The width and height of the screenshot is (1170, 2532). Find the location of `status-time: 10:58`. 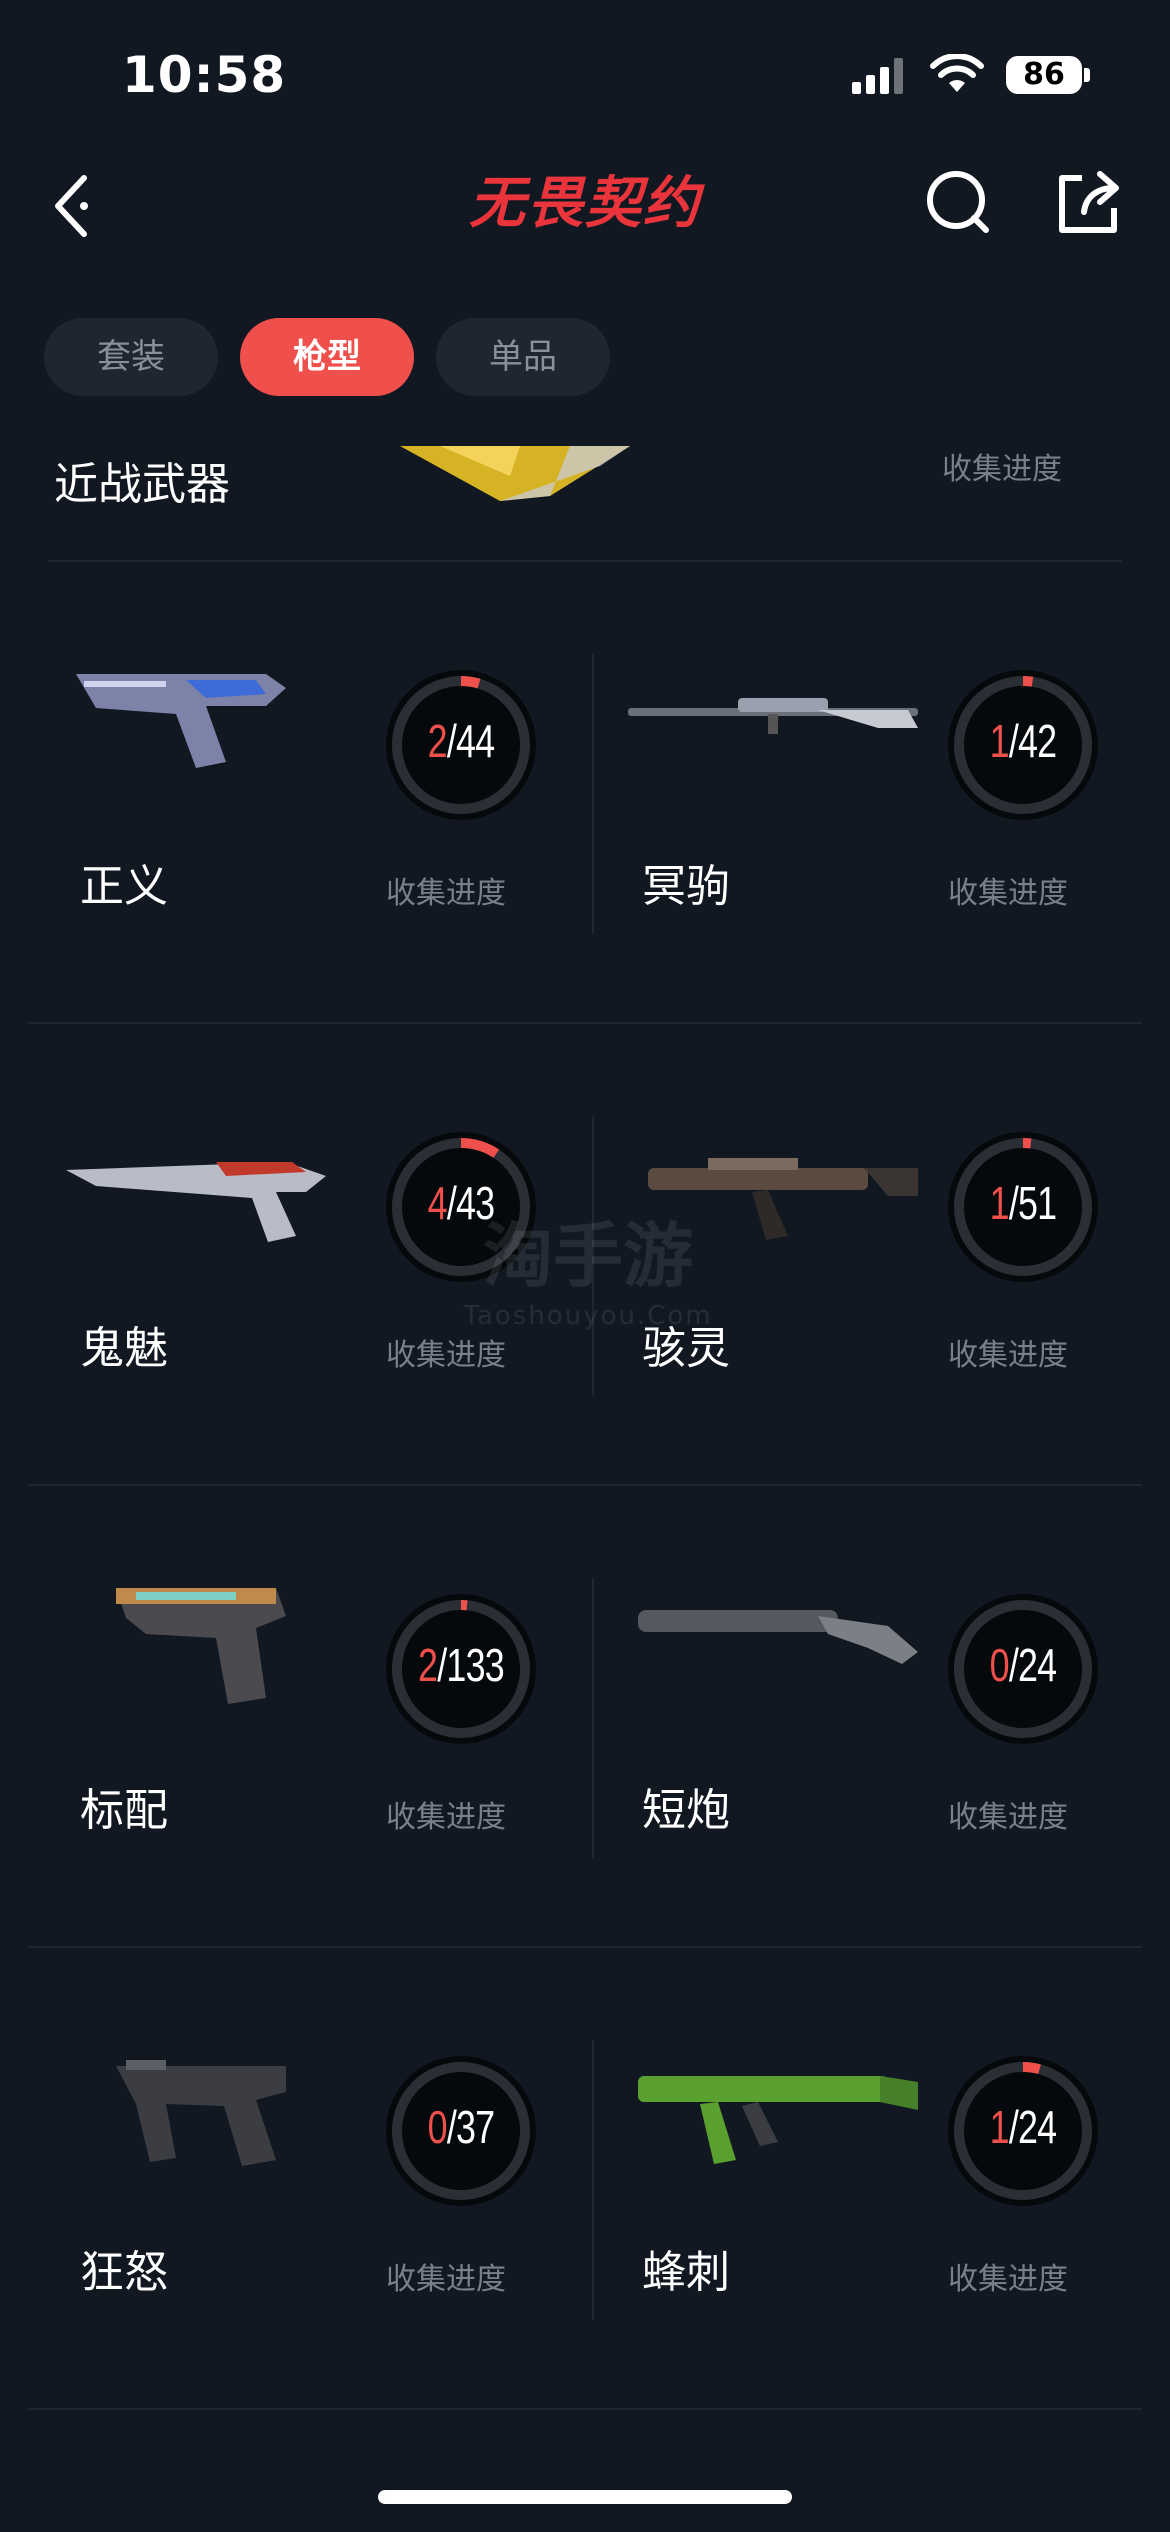

status-time: 10:58 is located at coordinates (204, 75).